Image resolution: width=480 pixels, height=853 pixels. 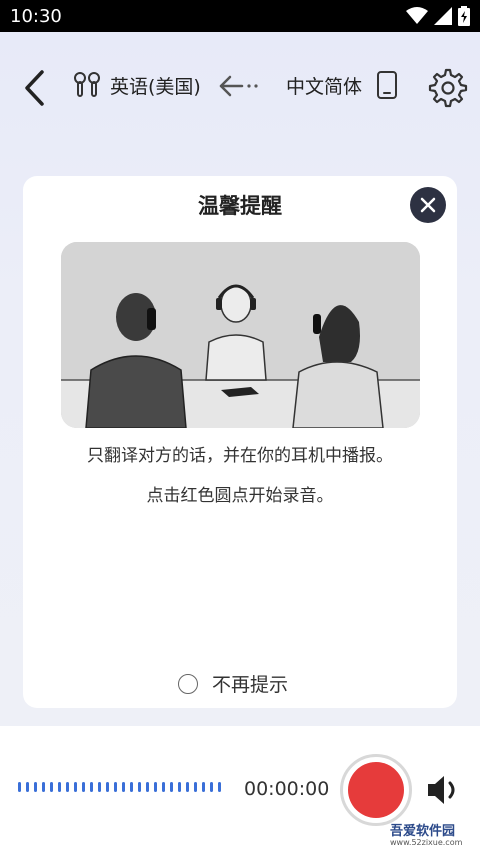 I want to click on signal-icon, so click(x=443, y=16).